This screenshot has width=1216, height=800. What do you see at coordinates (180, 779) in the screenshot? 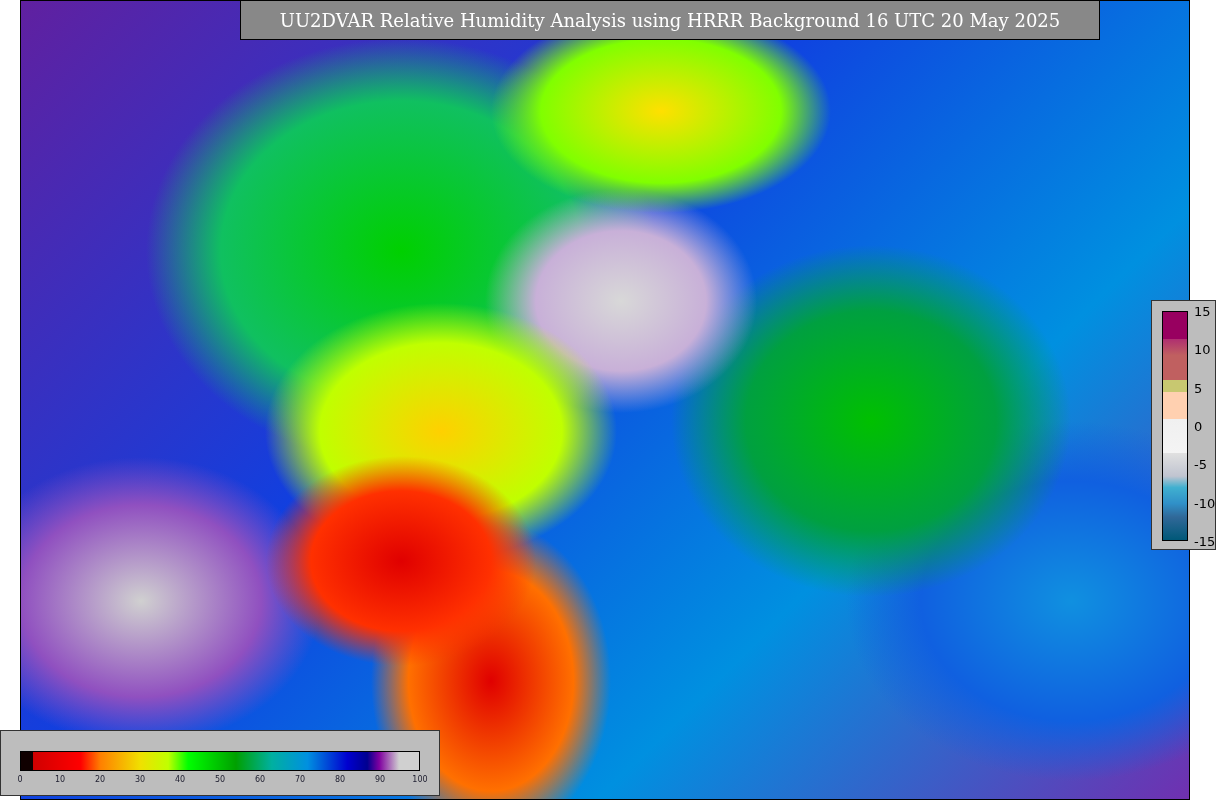
I see `tick-label: 40` at bounding box center [180, 779].